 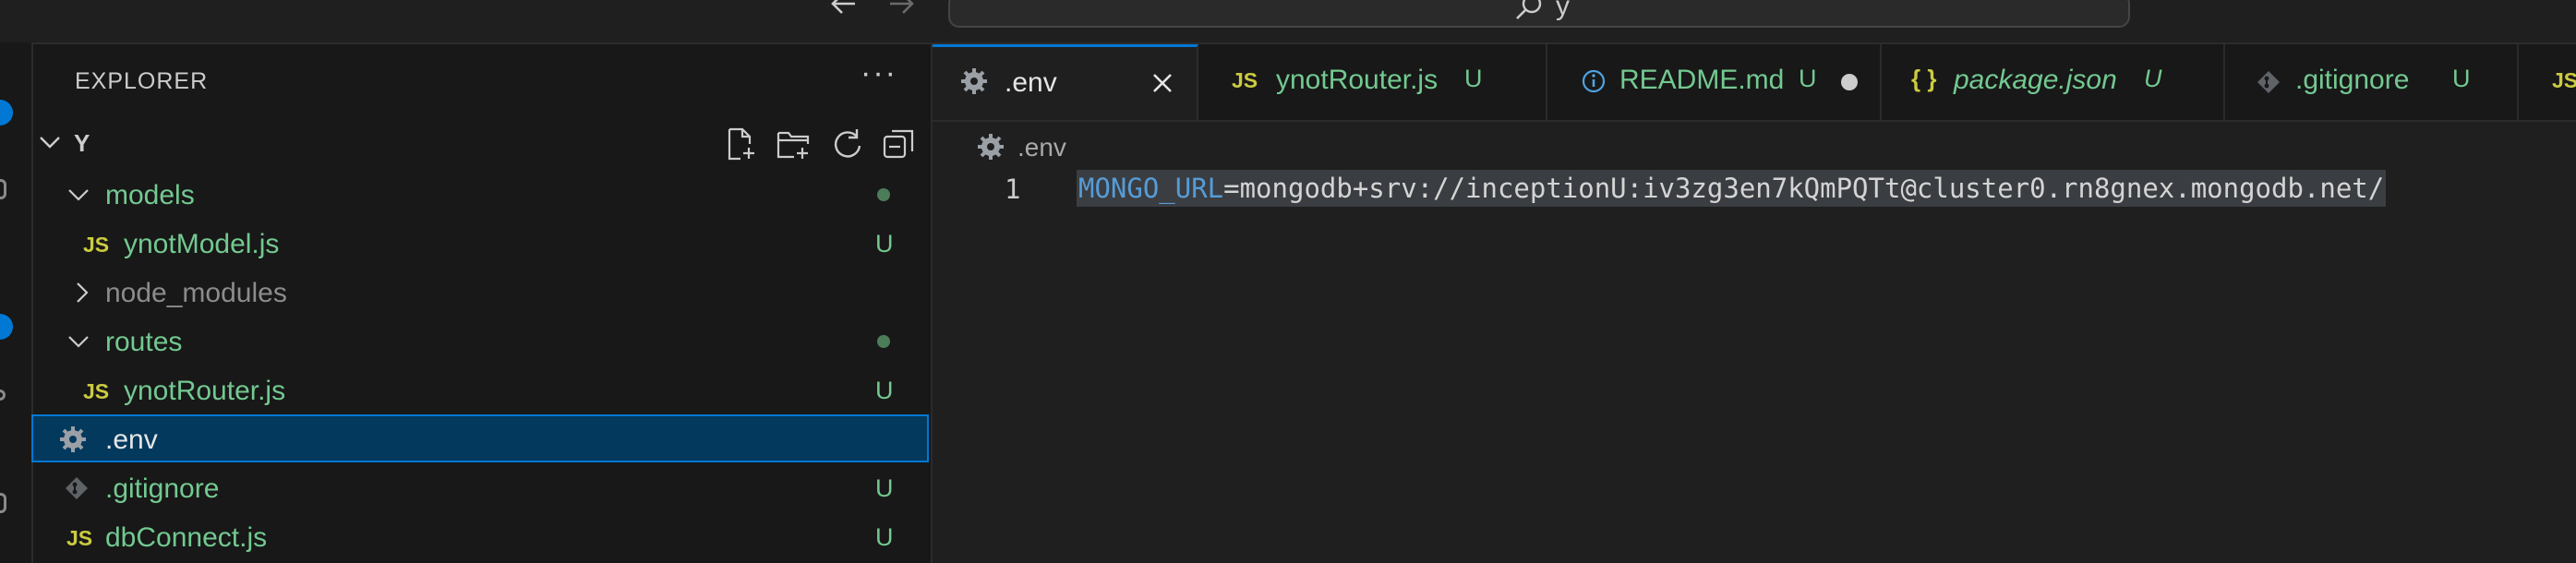 I want to click on command-center-text: y, so click(x=1563, y=10).